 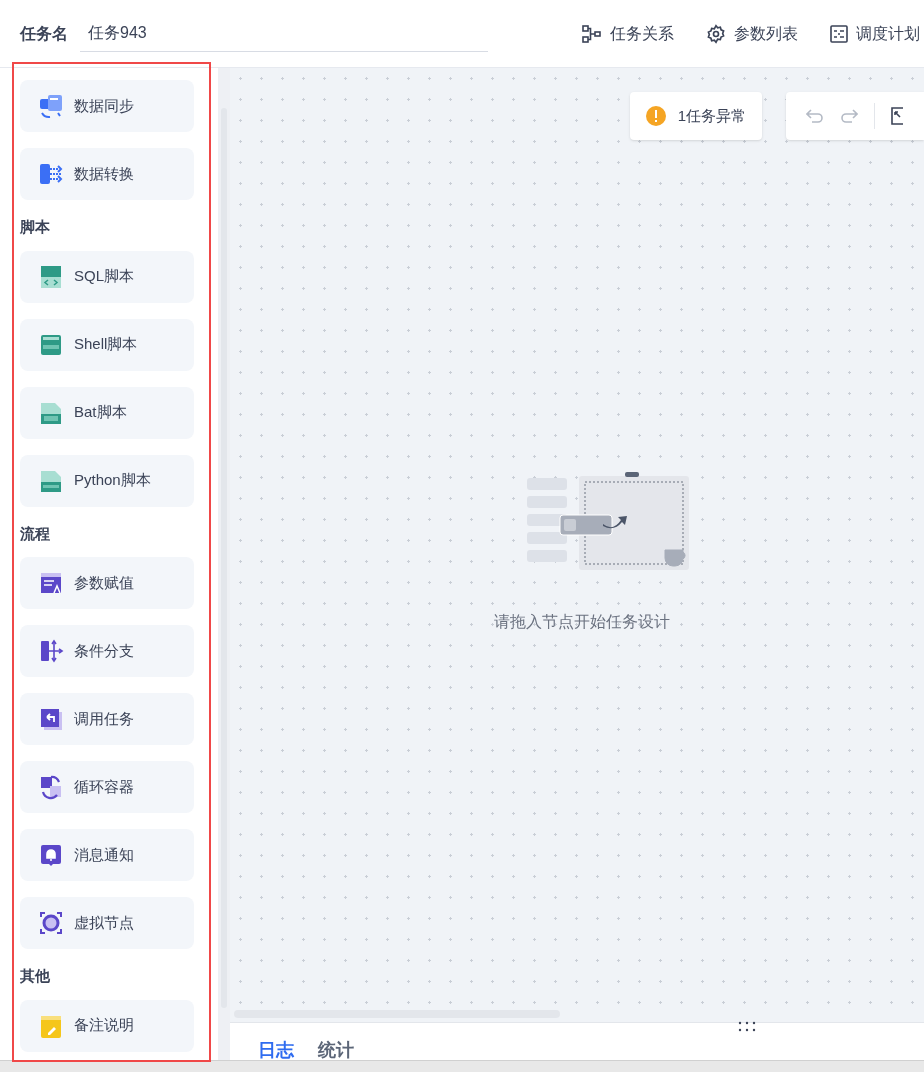 I want to click on node-item: 虚拟节点, so click(x=107, y=923).